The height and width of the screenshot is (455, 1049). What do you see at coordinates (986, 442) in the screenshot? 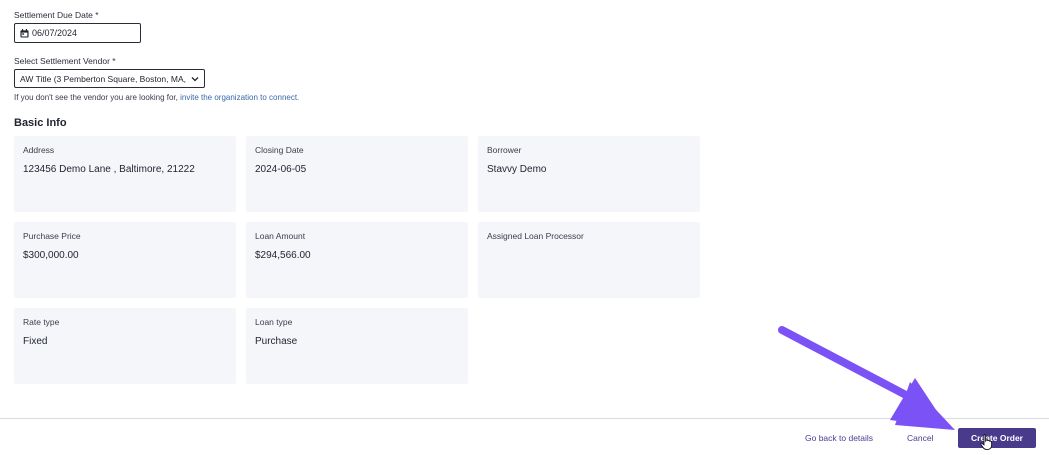
I see `hand-cursor-icon` at bounding box center [986, 442].